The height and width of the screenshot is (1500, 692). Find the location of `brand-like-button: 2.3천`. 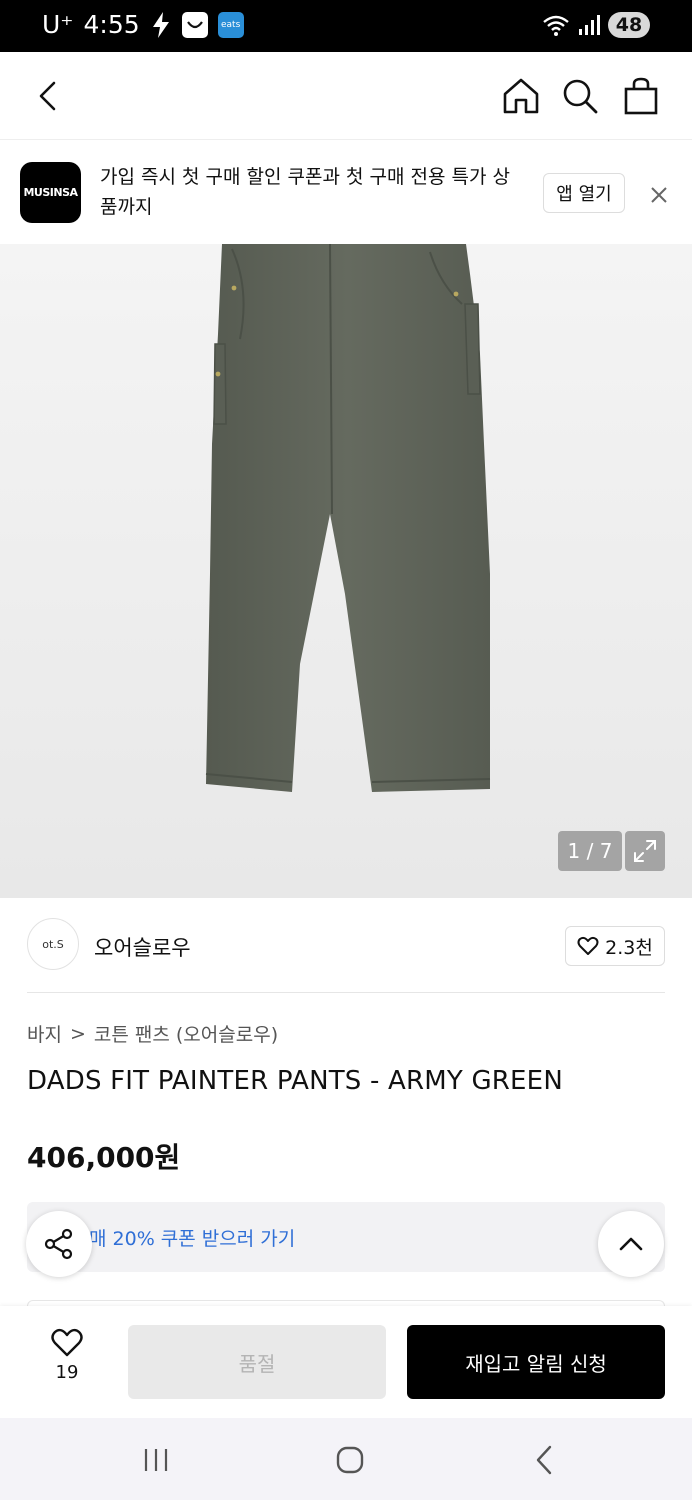

brand-like-button: 2.3천 is located at coordinates (615, 946).